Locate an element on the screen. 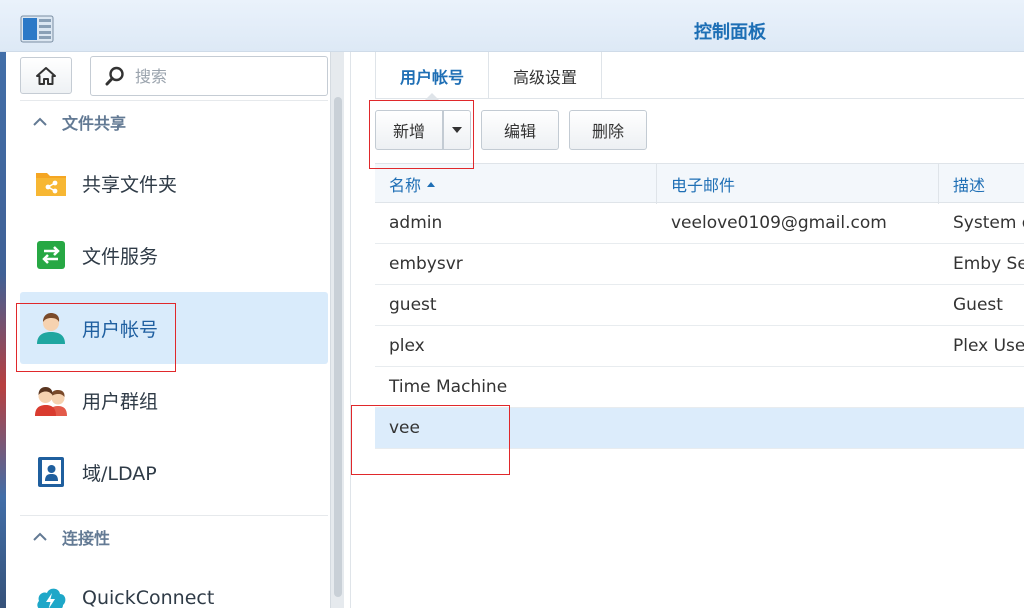 Image resolution: width=1024 pixels, height=608 pixels. table-row: plex Plex Use is located at coordinates (699, 346).